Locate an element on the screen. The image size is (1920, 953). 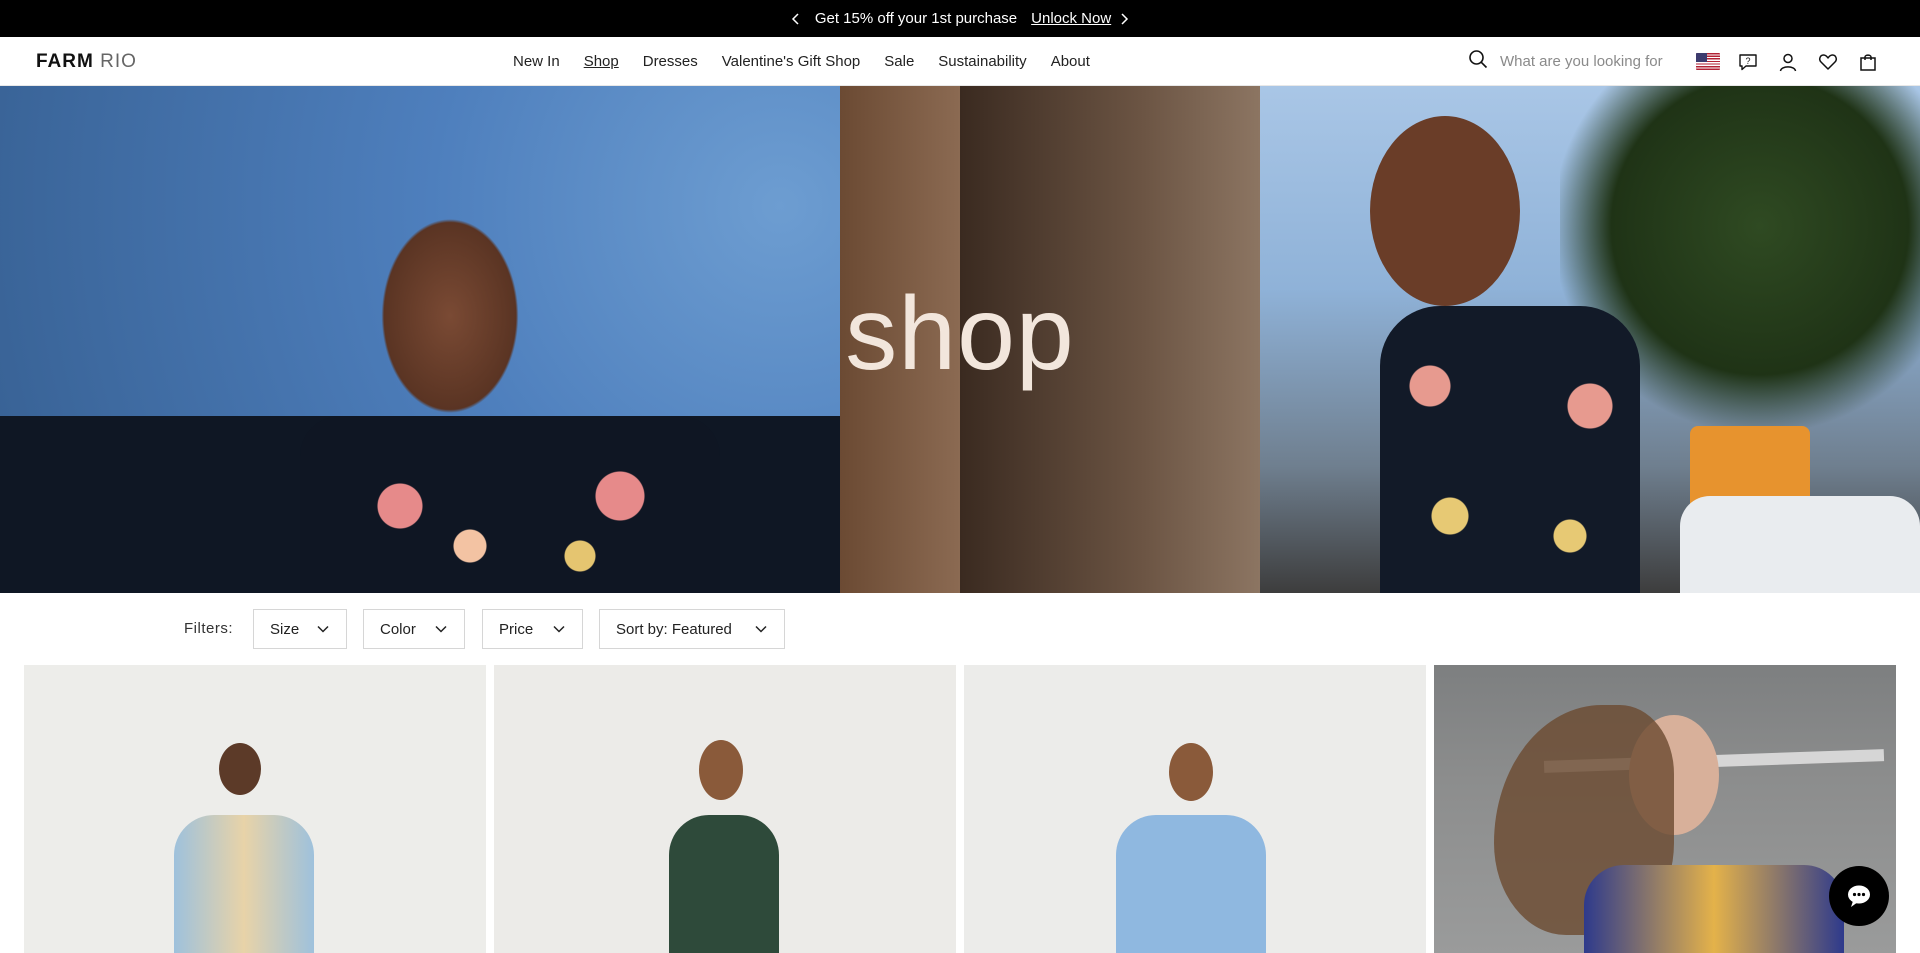
help-chat-icon: ? is located at coordinates (1748, 61).